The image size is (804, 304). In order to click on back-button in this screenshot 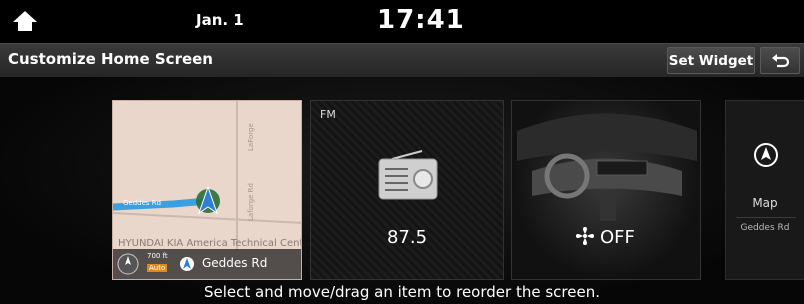, I will do `click(780, 60)`.